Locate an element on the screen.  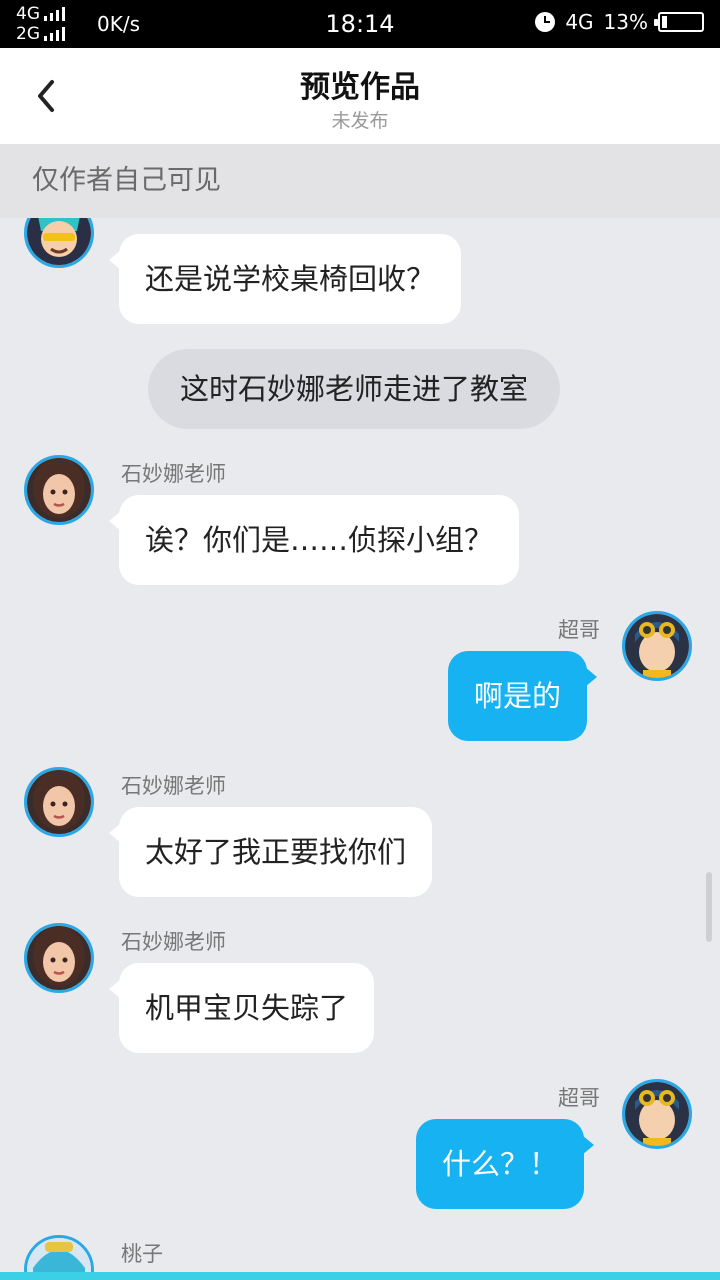
network-type-right: 4G is located at coordinates (579, 22).